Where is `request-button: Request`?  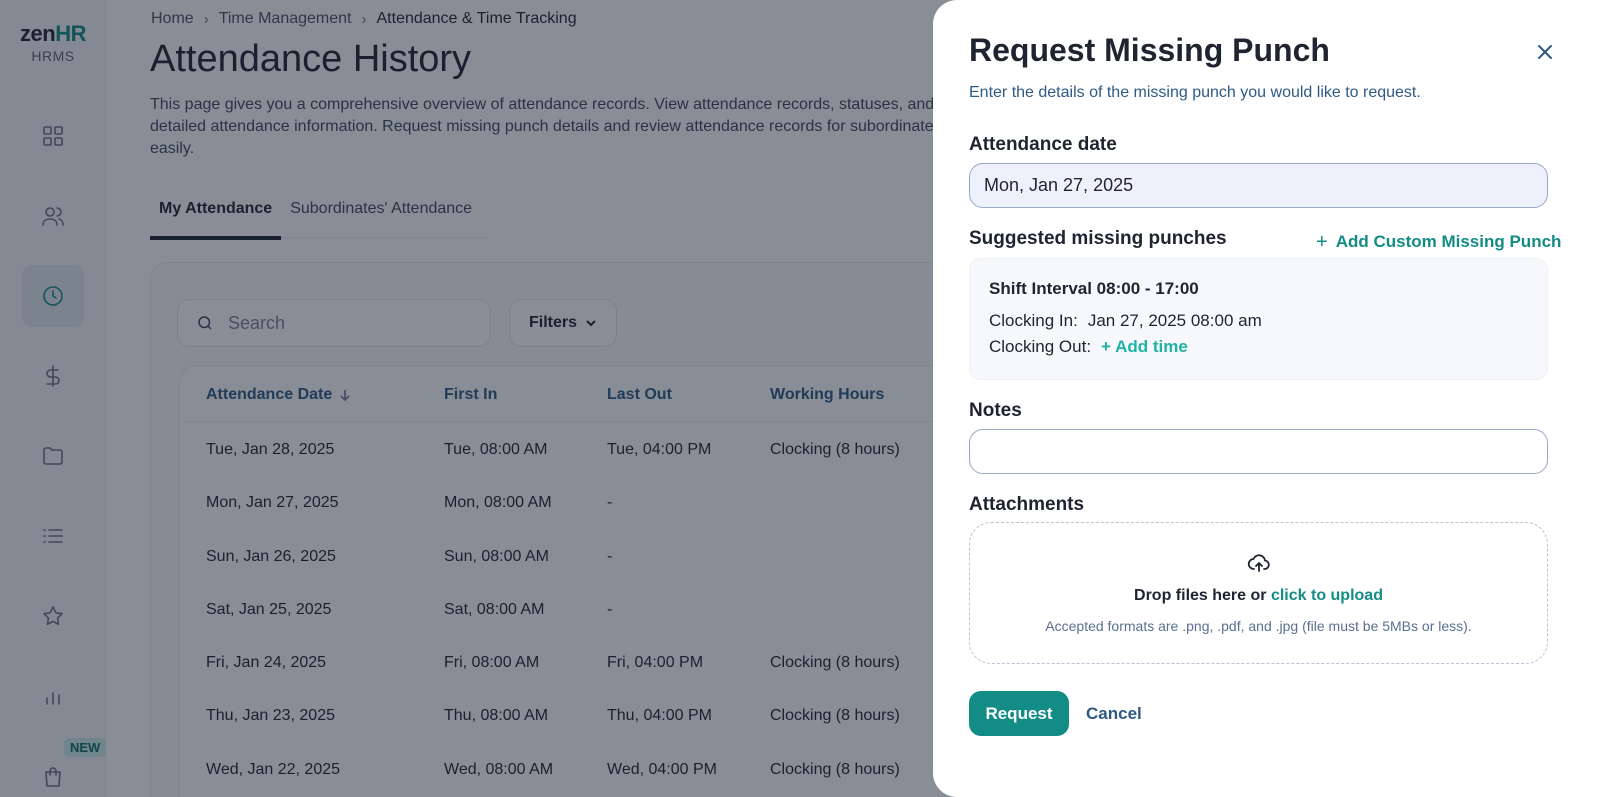
request-button: Request is located at coordinates (1019, 713).